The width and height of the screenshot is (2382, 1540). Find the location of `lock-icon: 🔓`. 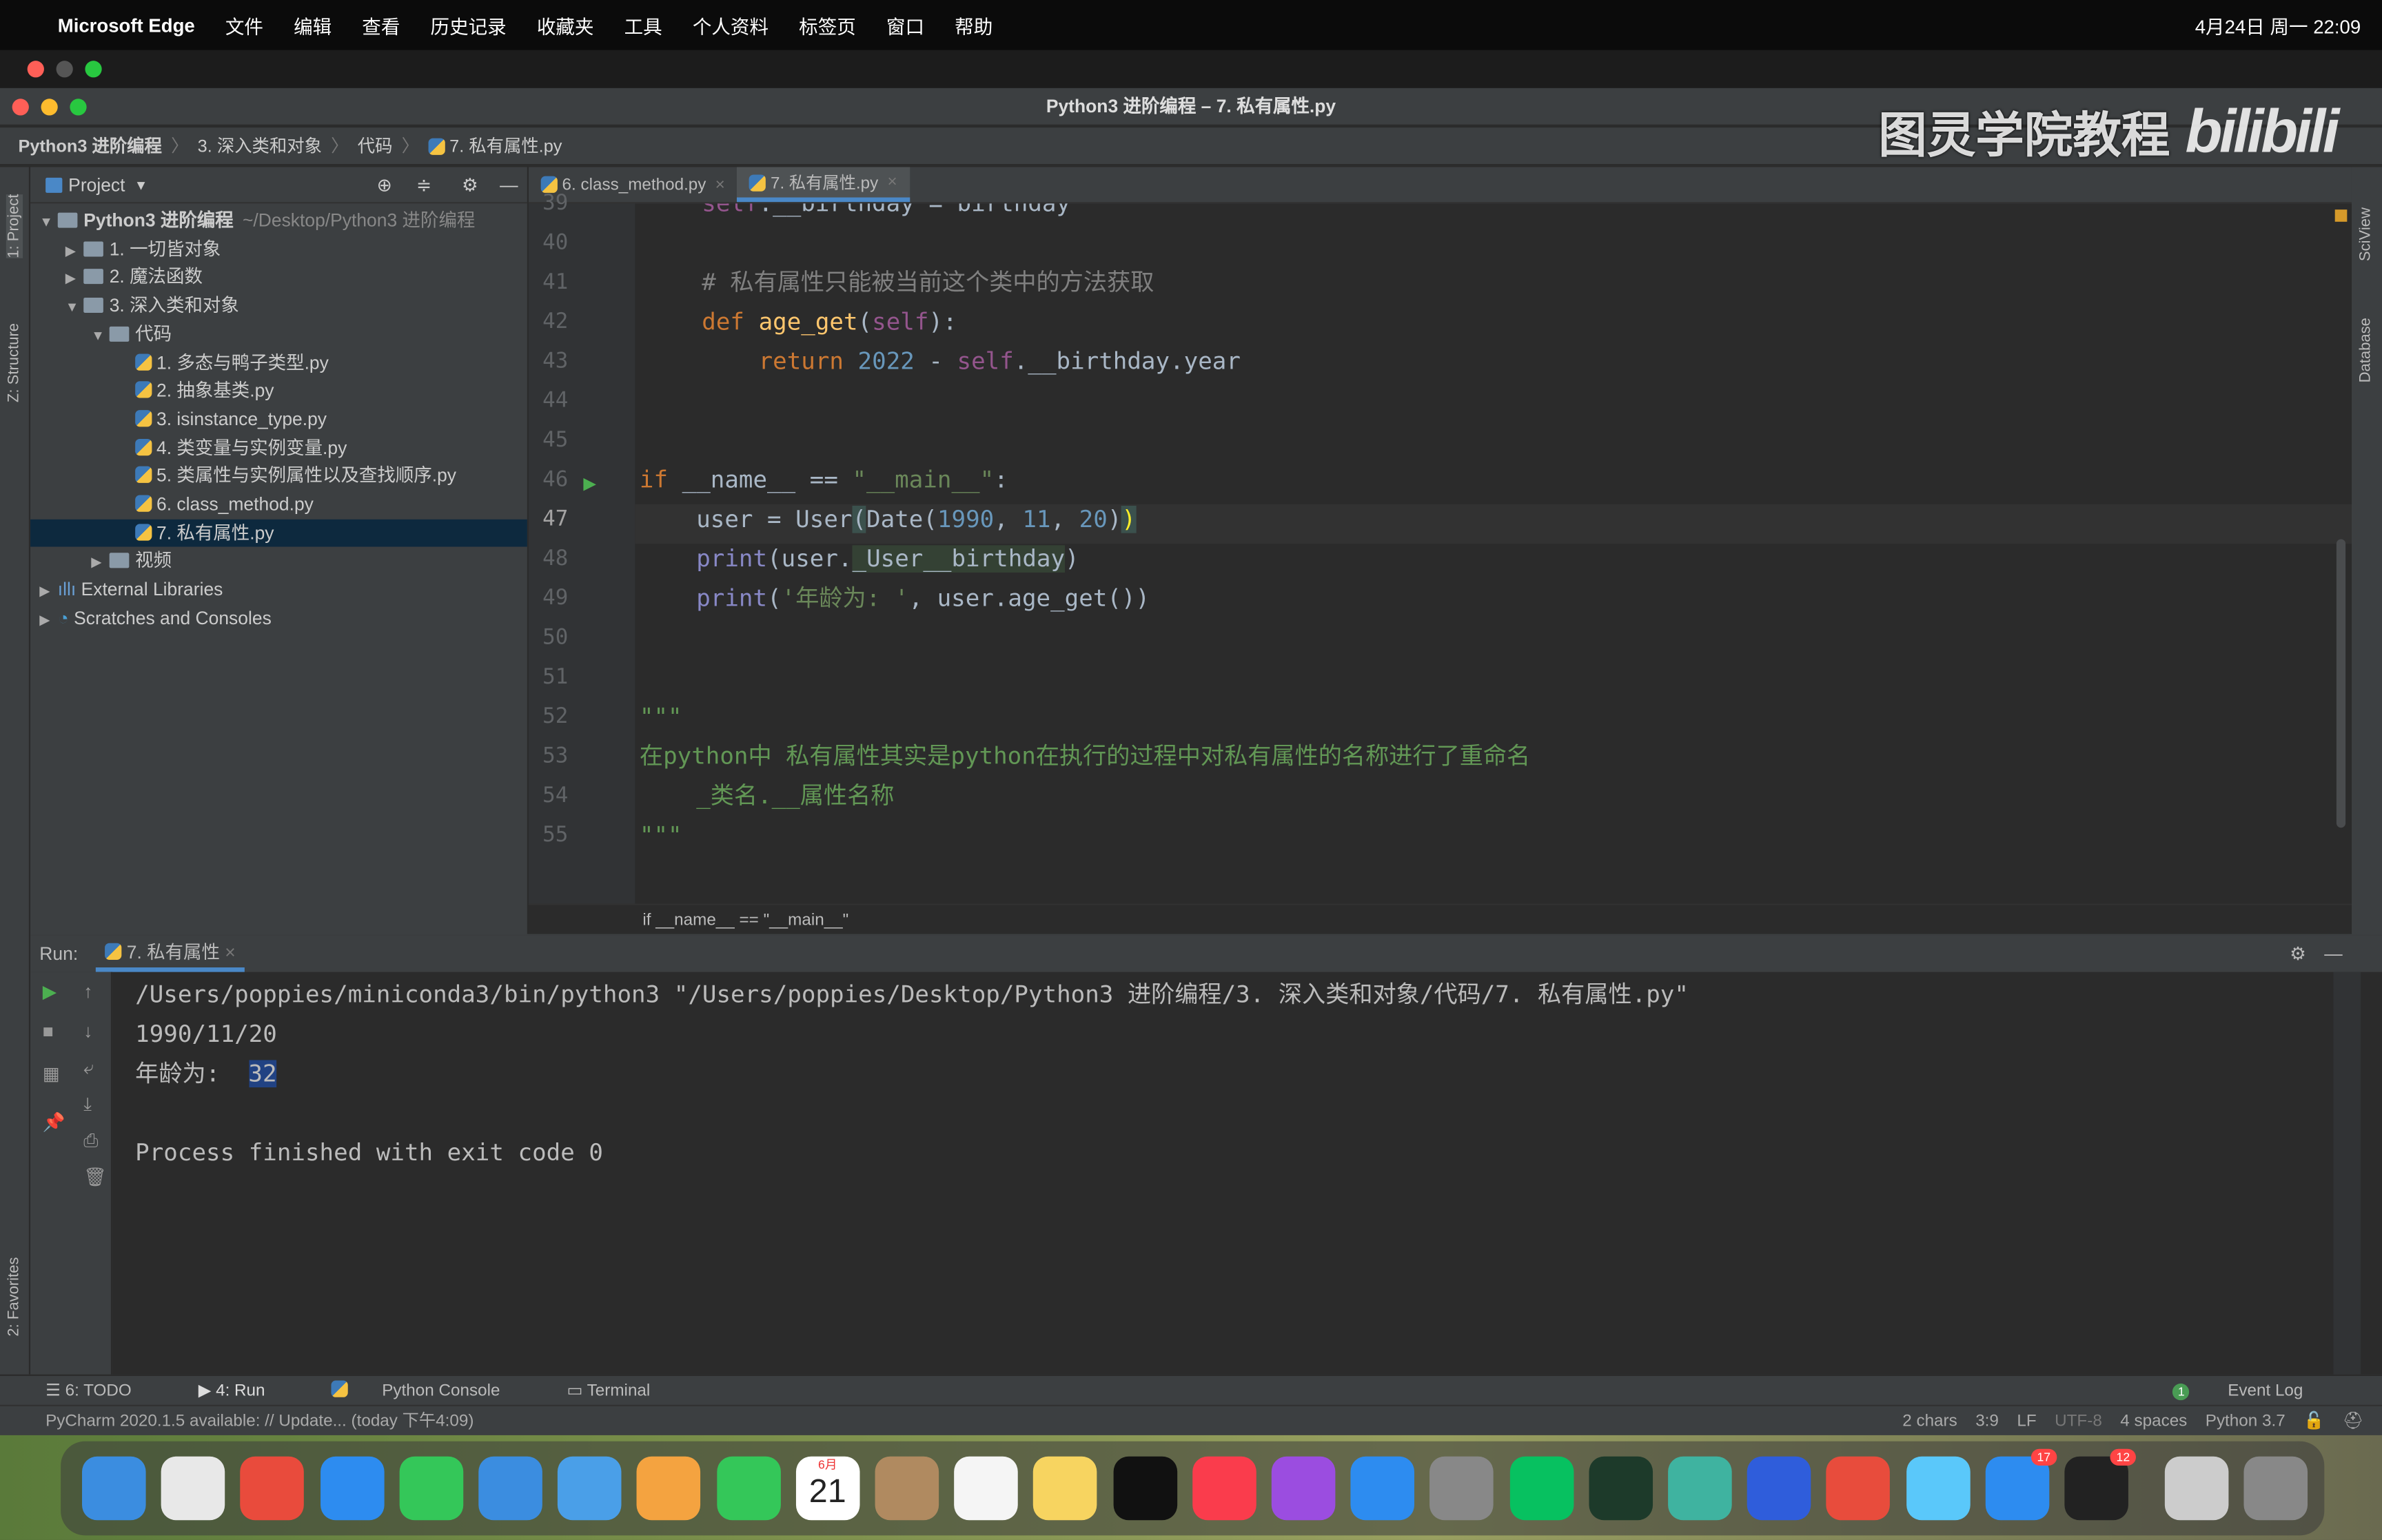

lock-icon: 🔓 is located at coordinates (2313, 1421).